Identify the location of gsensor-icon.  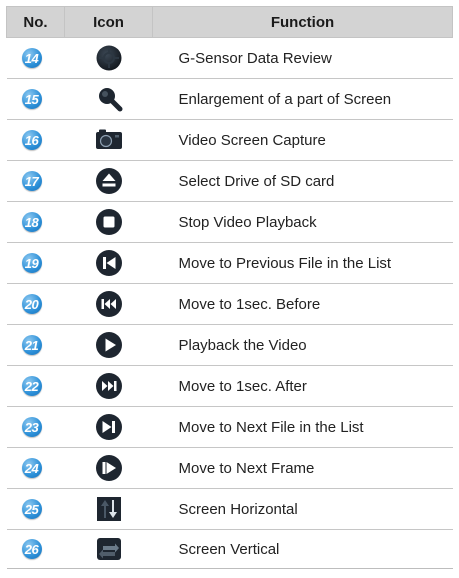
(109, 58).